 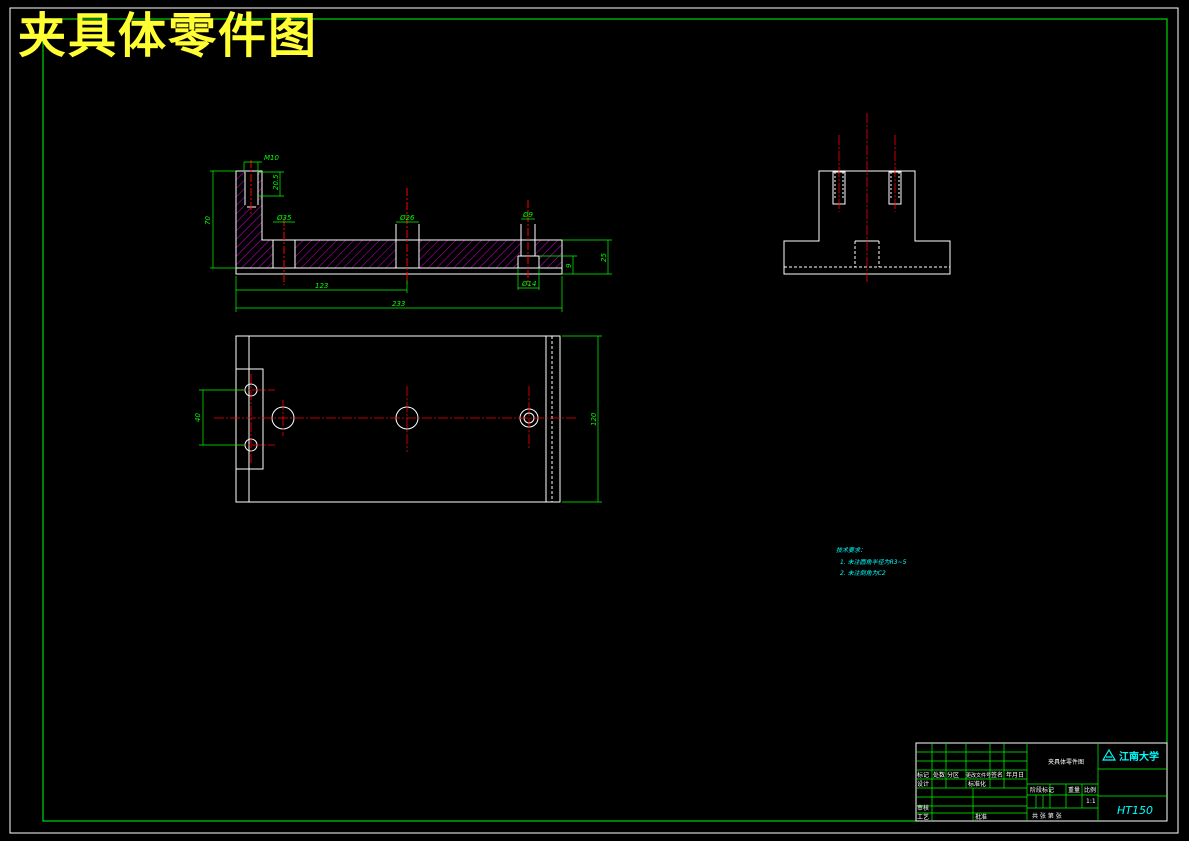 What do you see at coordinates (939, 775) in the screenshot?
I see `tb-header-cell: 处数` at bounding box center [939, 775].